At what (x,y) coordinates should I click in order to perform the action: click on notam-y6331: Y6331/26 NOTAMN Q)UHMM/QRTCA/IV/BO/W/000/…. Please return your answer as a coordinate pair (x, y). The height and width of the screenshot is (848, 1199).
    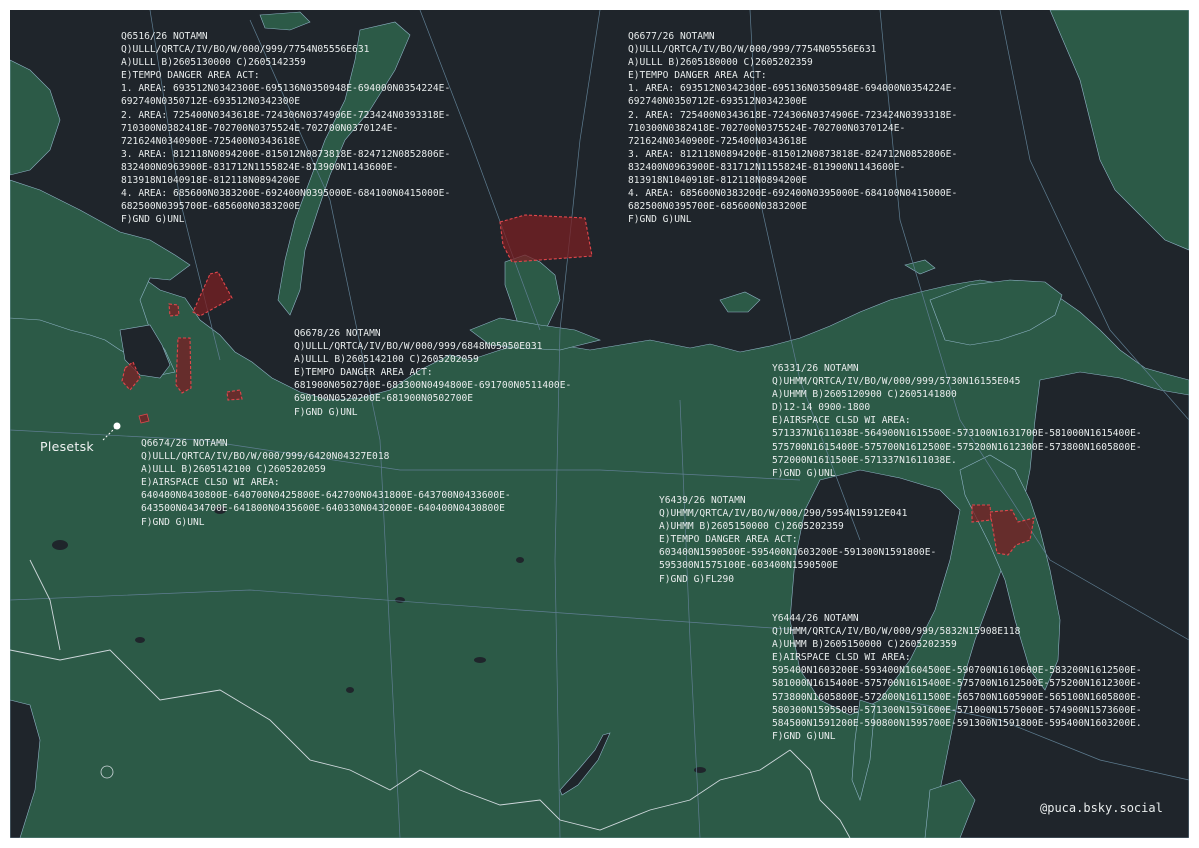
    Looking at the image, I should click on (957, 421).